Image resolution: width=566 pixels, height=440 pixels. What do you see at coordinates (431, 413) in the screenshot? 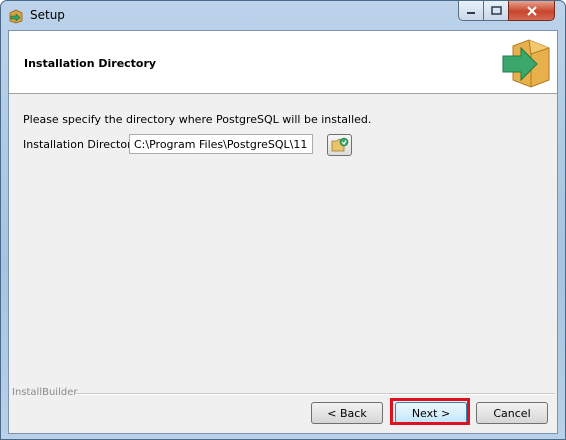
I see `next-button: Next >` at bounding box center [431, 413].